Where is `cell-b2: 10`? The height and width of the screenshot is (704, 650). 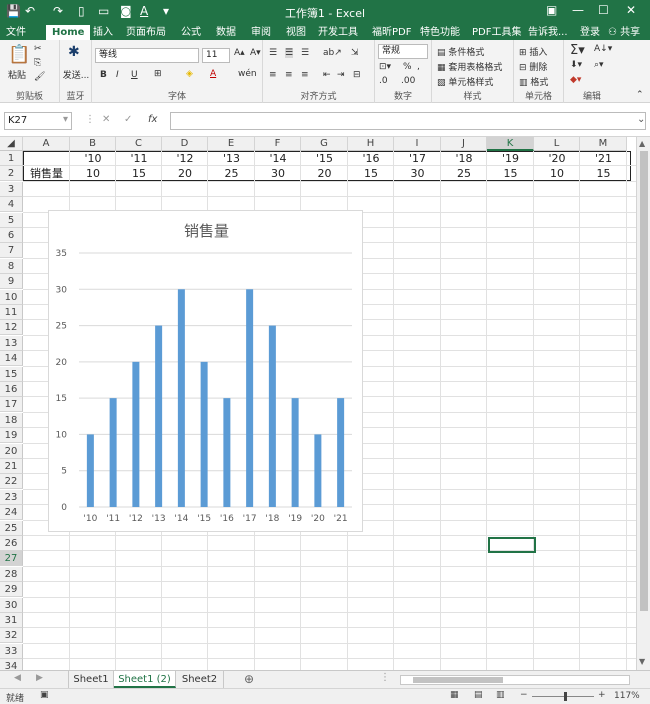 cell-b2: 10 is located at coordinates (93, 173).